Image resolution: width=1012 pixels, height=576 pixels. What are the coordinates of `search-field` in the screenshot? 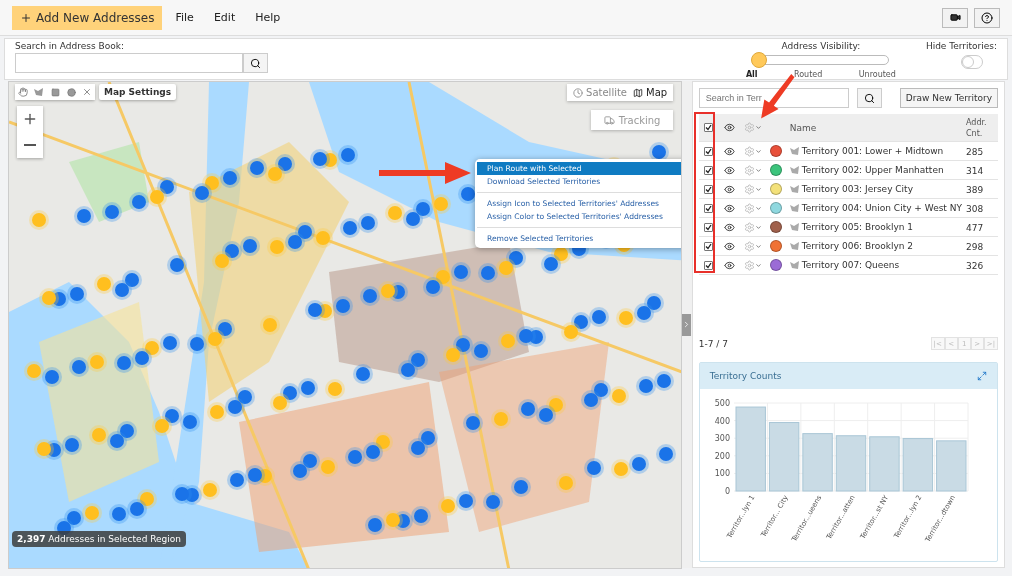 It's located at (129, 63).